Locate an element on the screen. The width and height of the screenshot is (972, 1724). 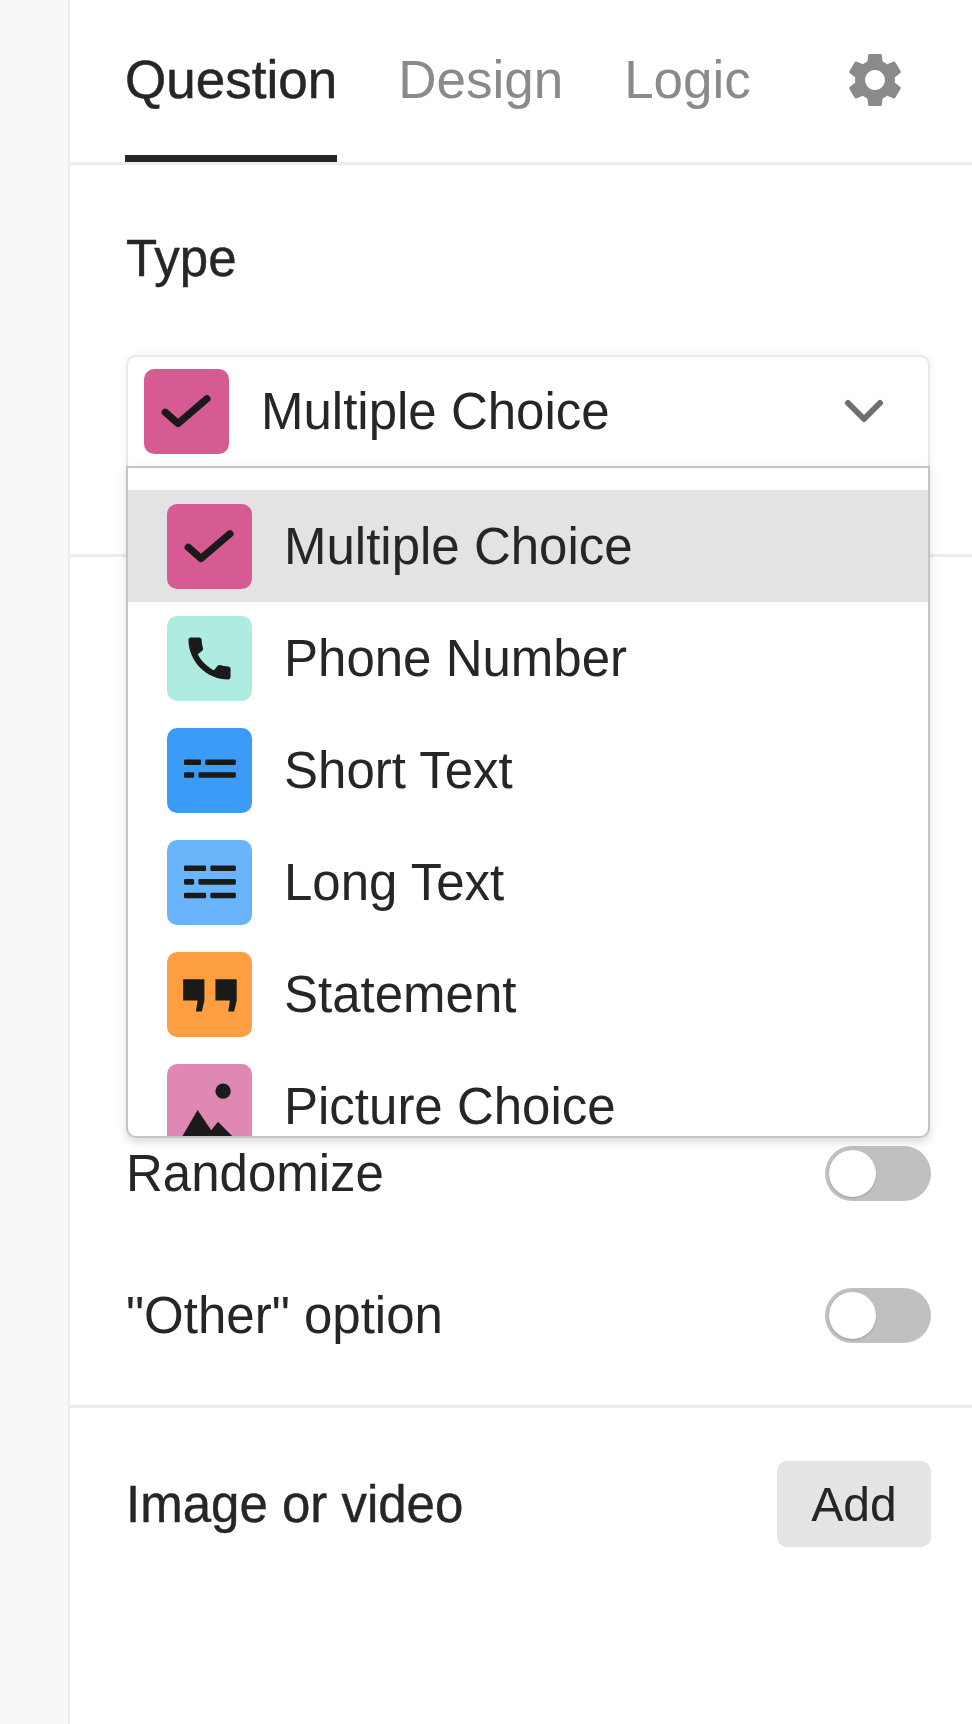
add-button: Add is located at coordinates (854, 1504).